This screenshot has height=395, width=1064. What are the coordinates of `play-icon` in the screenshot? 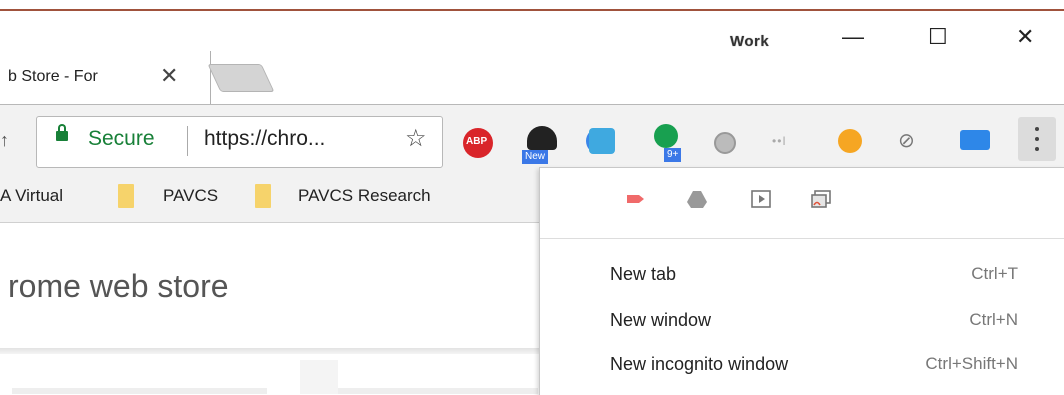 It's located at (761, 199).